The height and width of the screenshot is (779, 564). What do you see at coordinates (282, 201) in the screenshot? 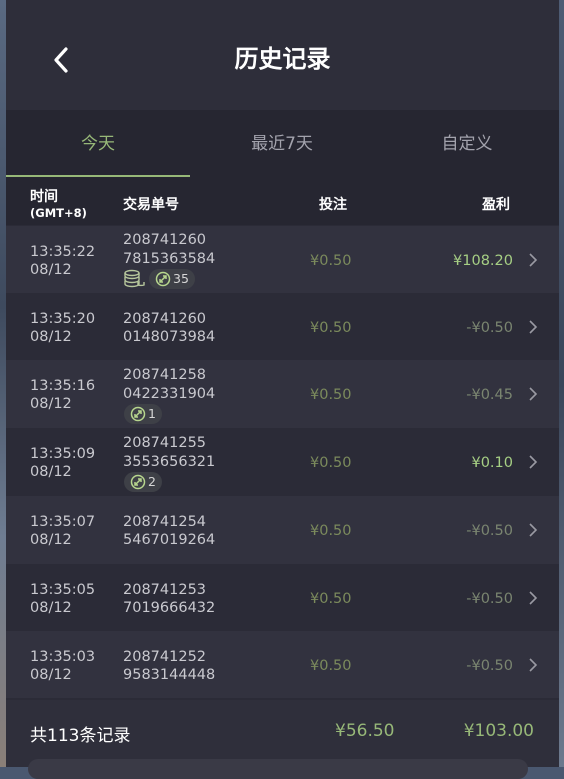
I see `table-header: 时间 (GMT+8) 交易单号 投注 盈利` at bounding box center [282, 201].